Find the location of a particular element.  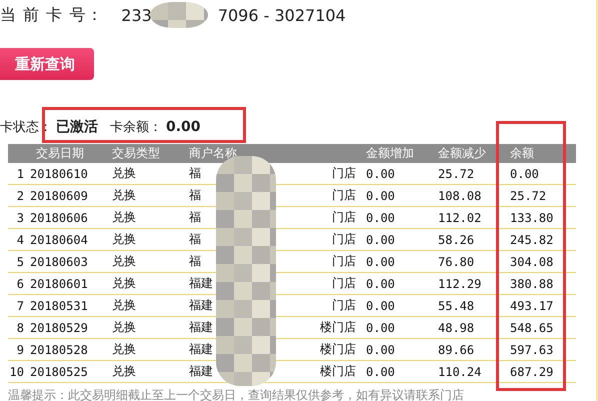

row-index: 2 is located at coordinates (20, 195).